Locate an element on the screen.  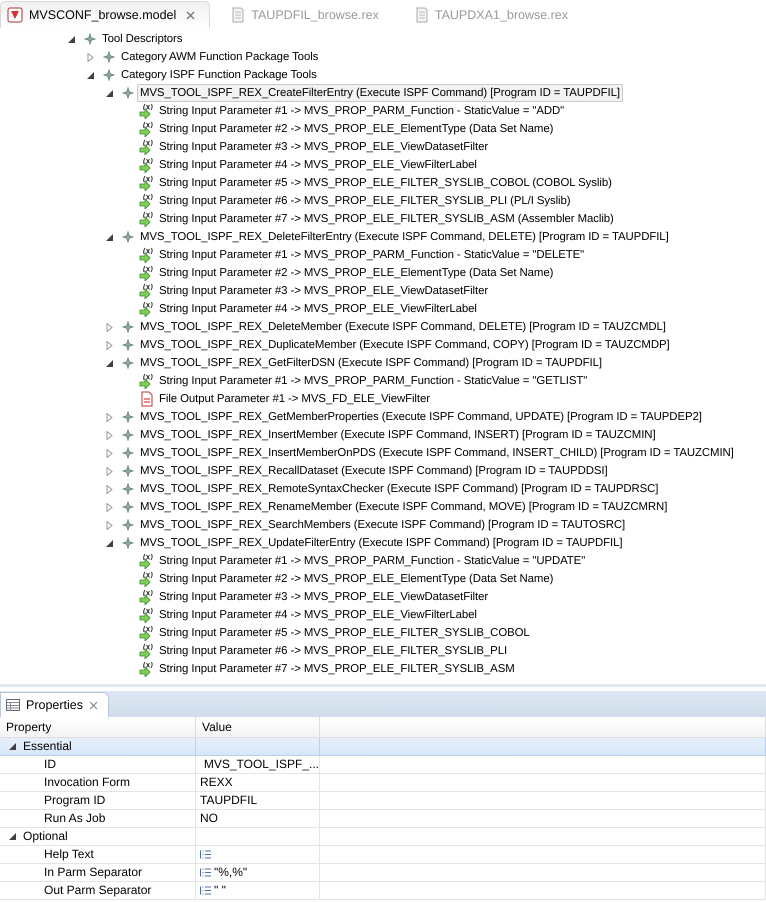
tree-item: String Input Parameter #5 -> MVS_PROP_ELE_FILTER_SYSLIB_COBOL is located at coordinates (344, 633).